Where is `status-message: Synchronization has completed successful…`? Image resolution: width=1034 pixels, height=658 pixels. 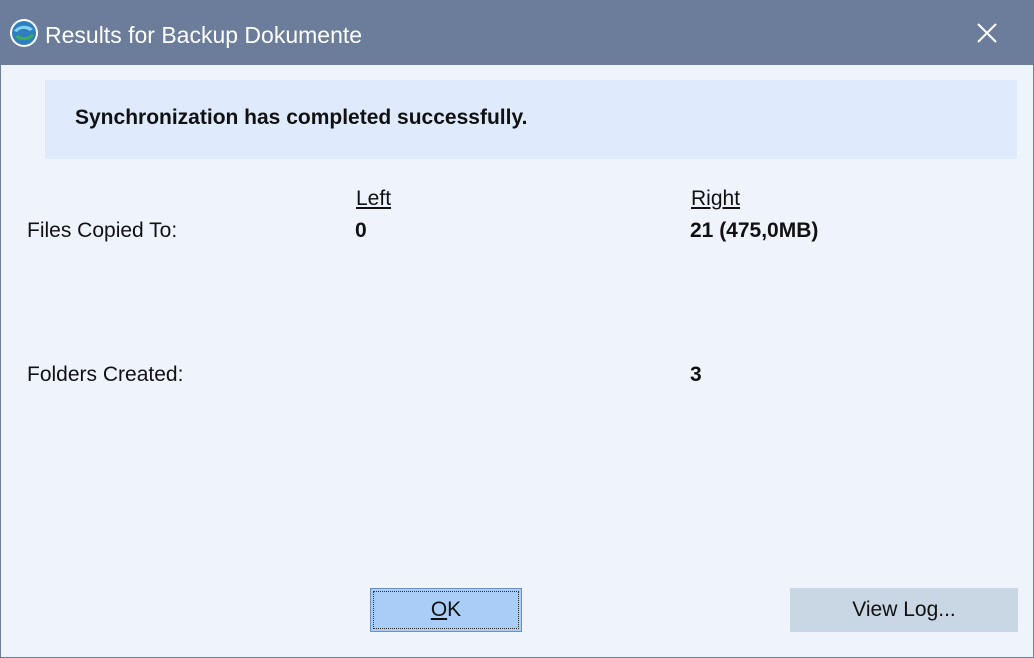
status-message: Synchronization has completed successful… is located at coordinates (301, 117).